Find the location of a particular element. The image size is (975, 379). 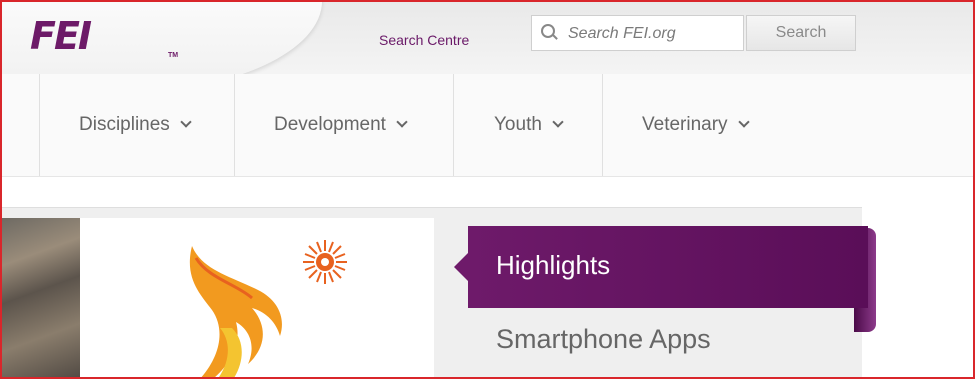

nav-item-development: Development is located at coordinates (341, 125).